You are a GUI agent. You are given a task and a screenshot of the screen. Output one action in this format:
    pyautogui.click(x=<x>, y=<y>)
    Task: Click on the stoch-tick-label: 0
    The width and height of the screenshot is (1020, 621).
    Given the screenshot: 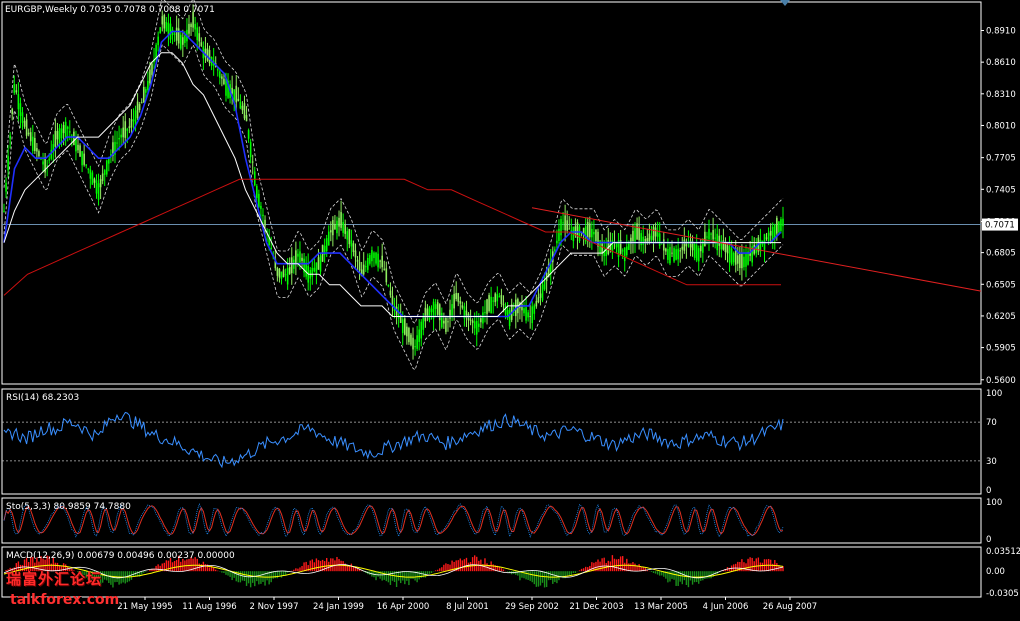 What is the action you would take?
    pyautogui.click(x=988, y=540)
    